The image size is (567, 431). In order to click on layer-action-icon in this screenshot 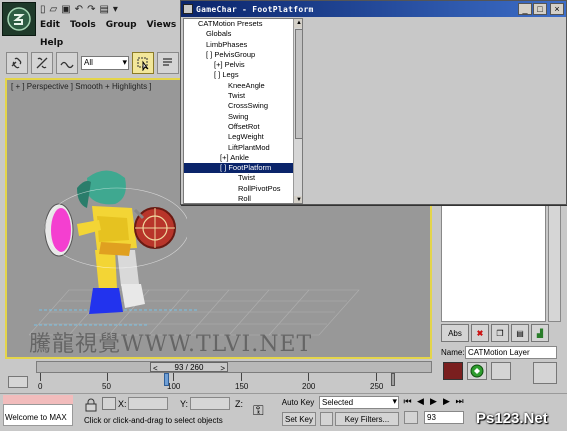, I will do `click(501, 371)`.